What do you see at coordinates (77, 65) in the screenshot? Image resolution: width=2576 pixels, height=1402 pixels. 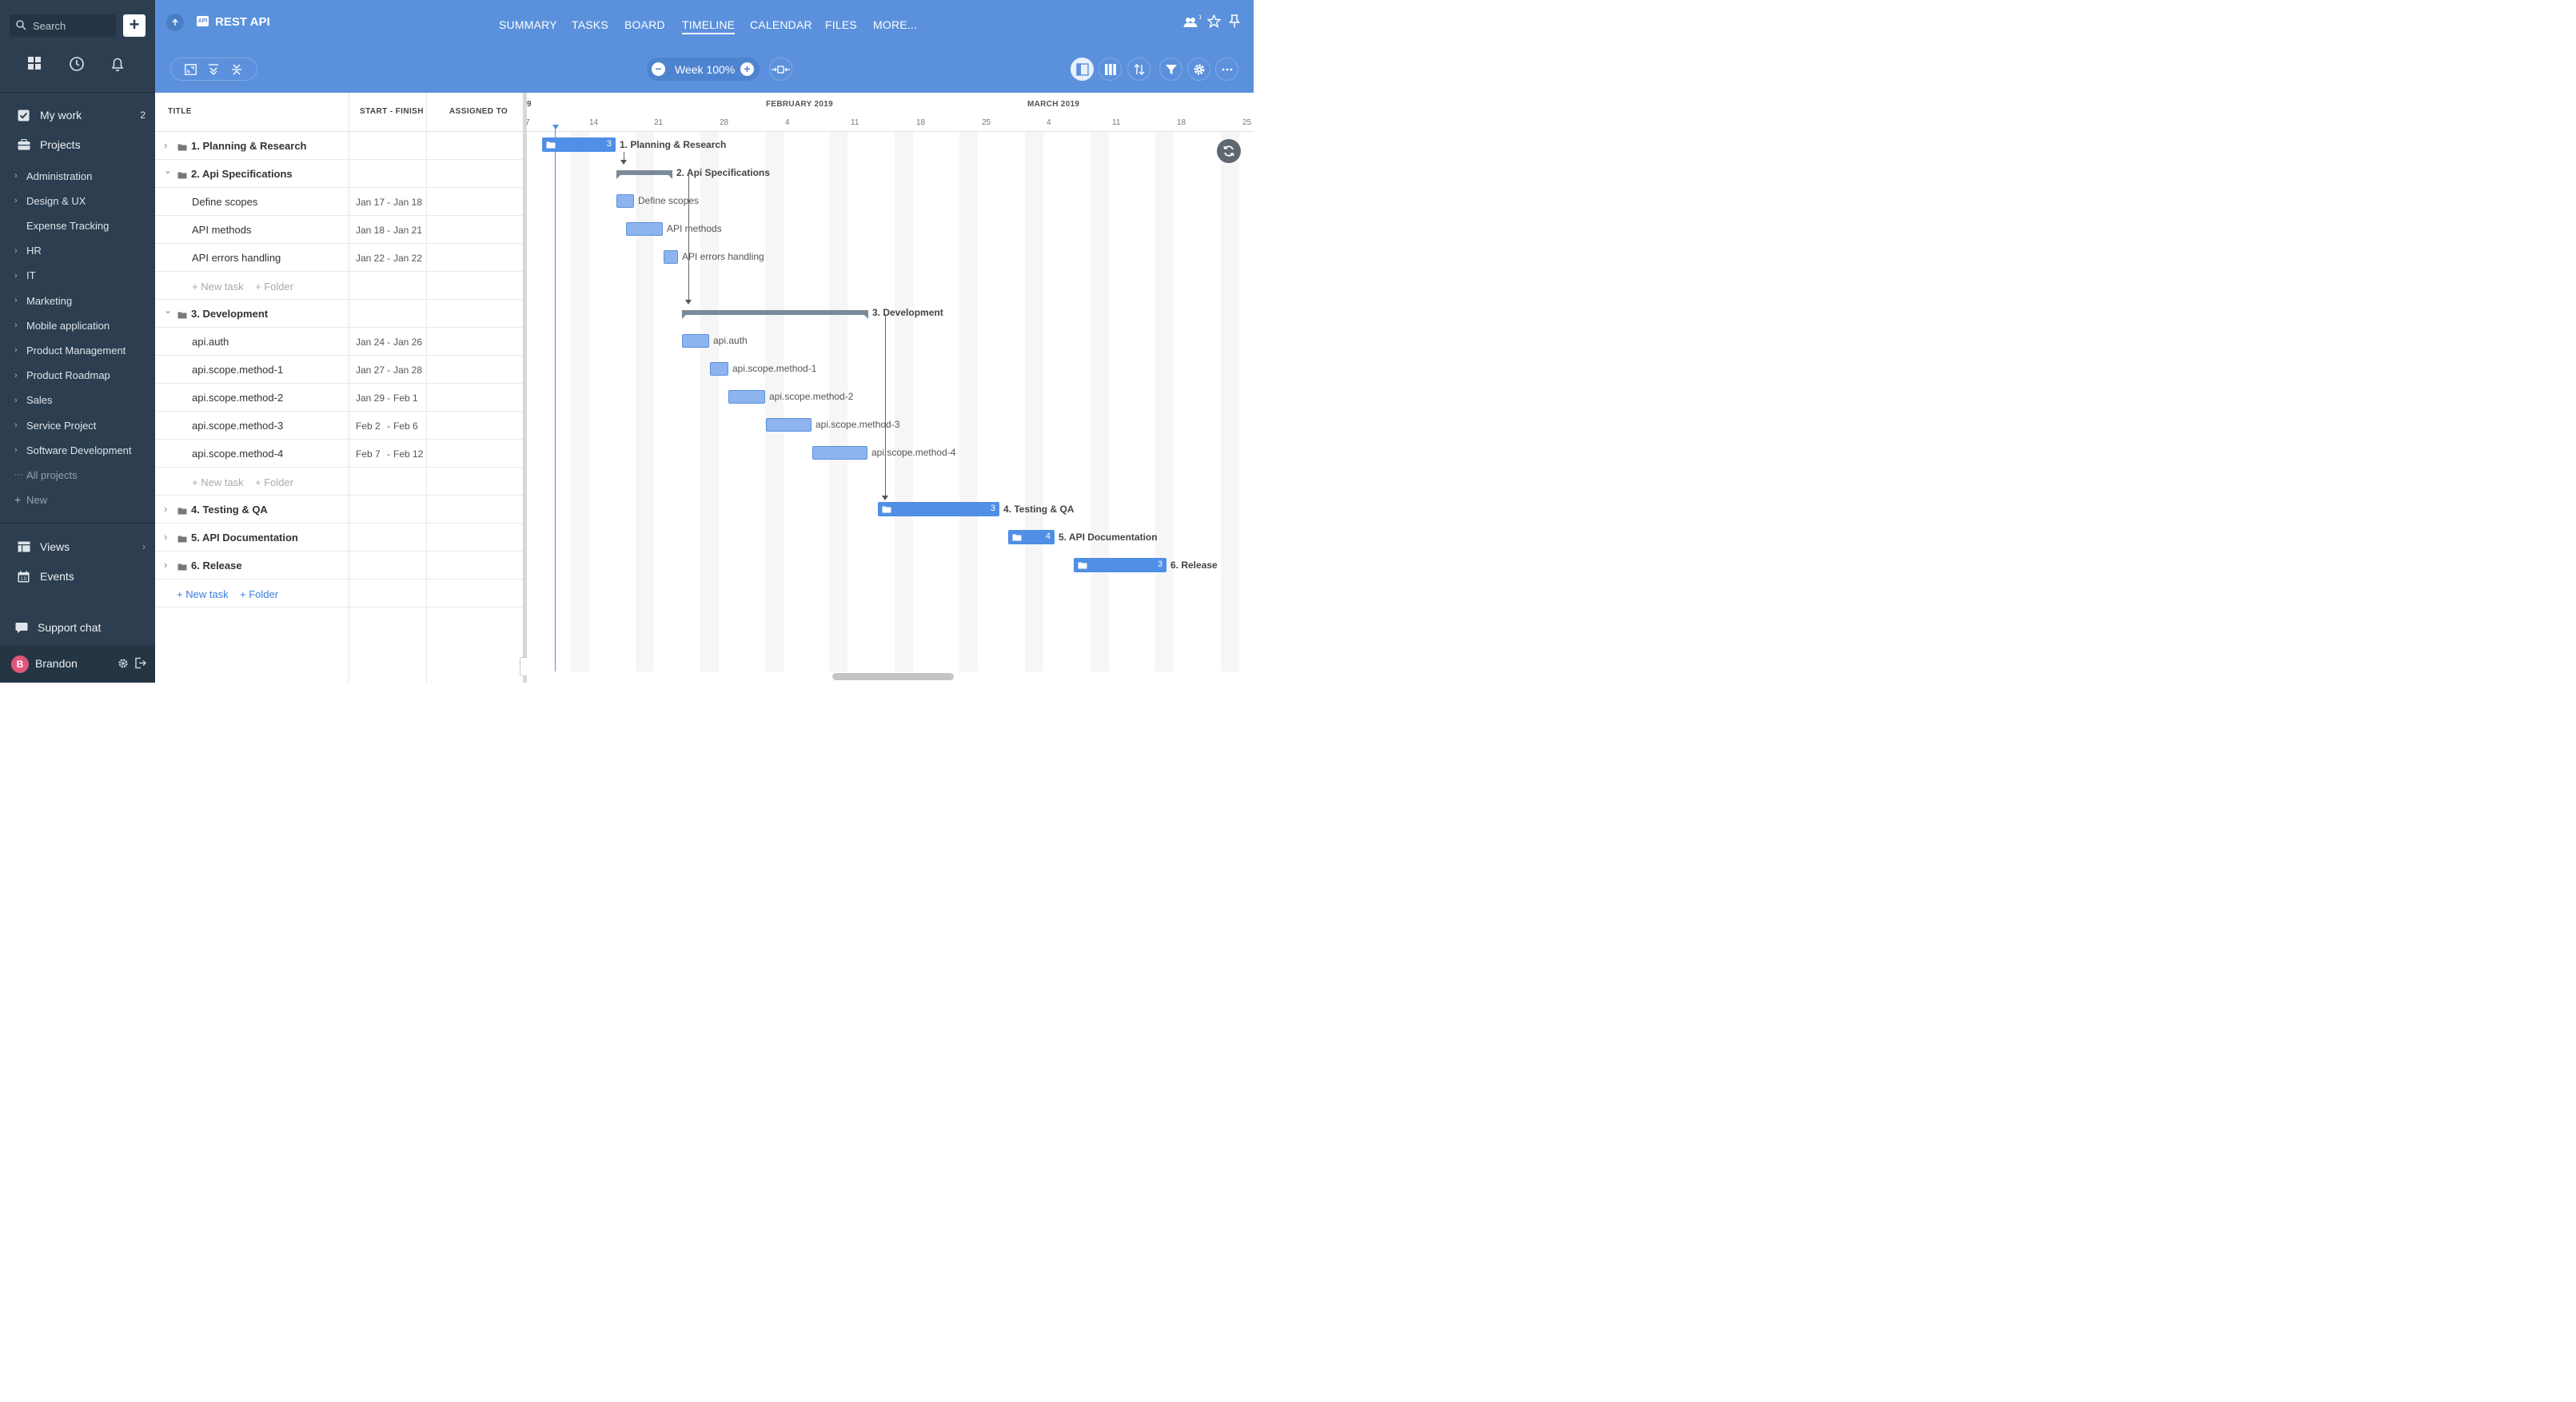 I see `timer-icon` at bounding box center [77, 65].